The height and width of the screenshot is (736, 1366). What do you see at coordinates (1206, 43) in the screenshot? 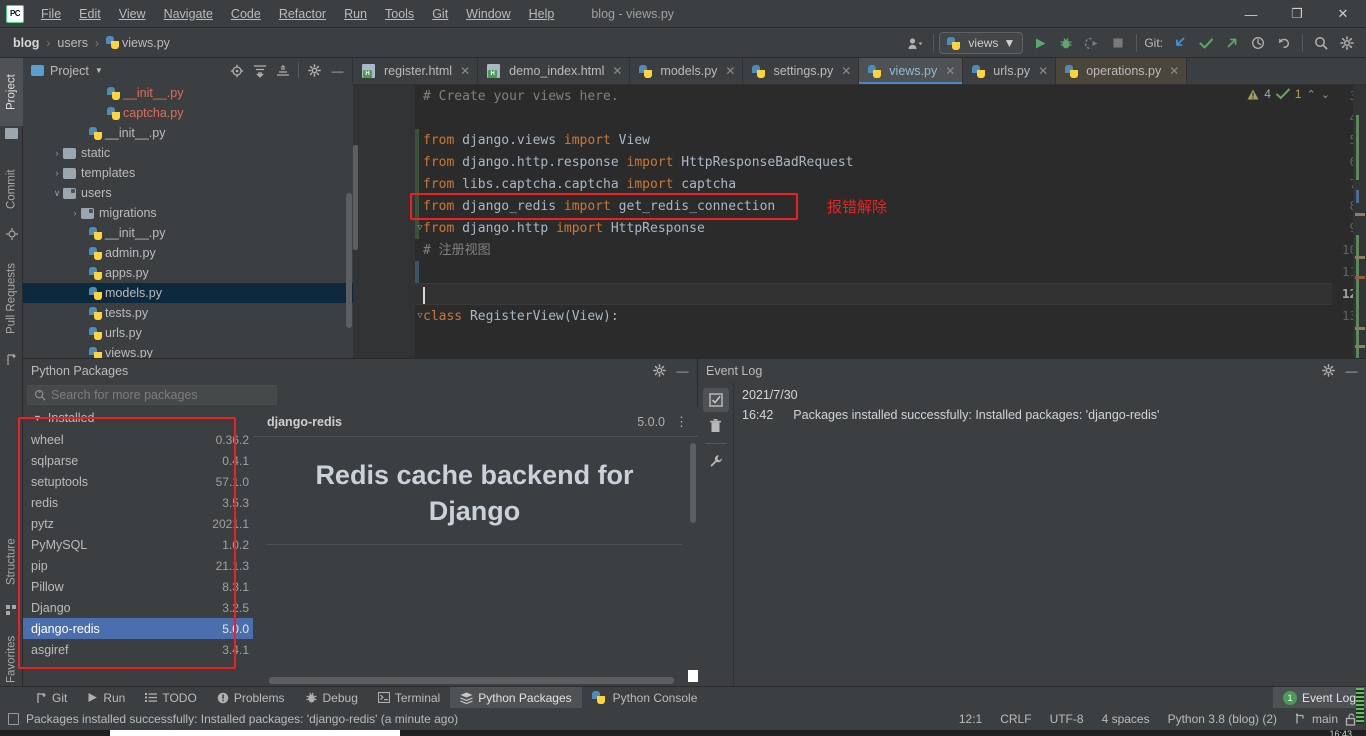
I see `commit-icon` at bounding box center [1206, 43].